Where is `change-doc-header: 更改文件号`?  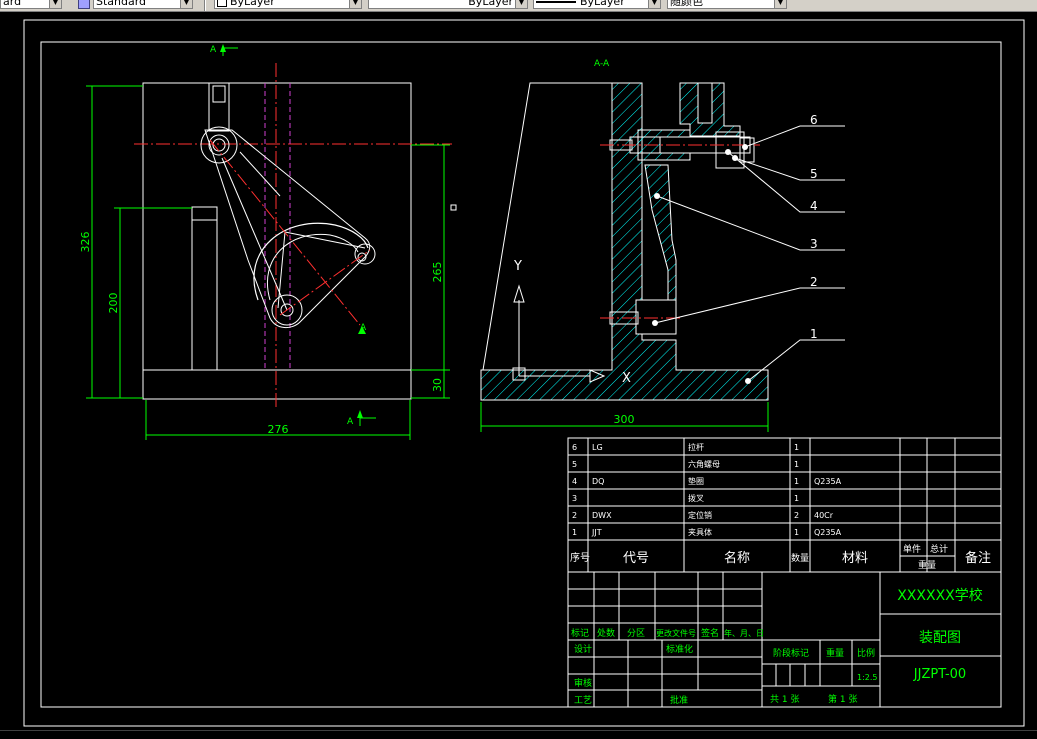
change-doc-header: 更改文件号 is located at coordinates (676, 633).